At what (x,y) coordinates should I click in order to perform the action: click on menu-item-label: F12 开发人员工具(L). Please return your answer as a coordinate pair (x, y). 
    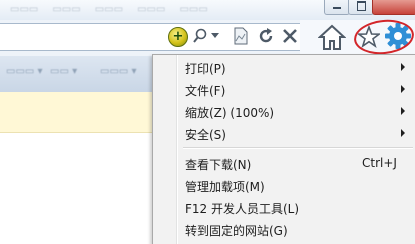
    Looking at the image, I should click on (242, 209).